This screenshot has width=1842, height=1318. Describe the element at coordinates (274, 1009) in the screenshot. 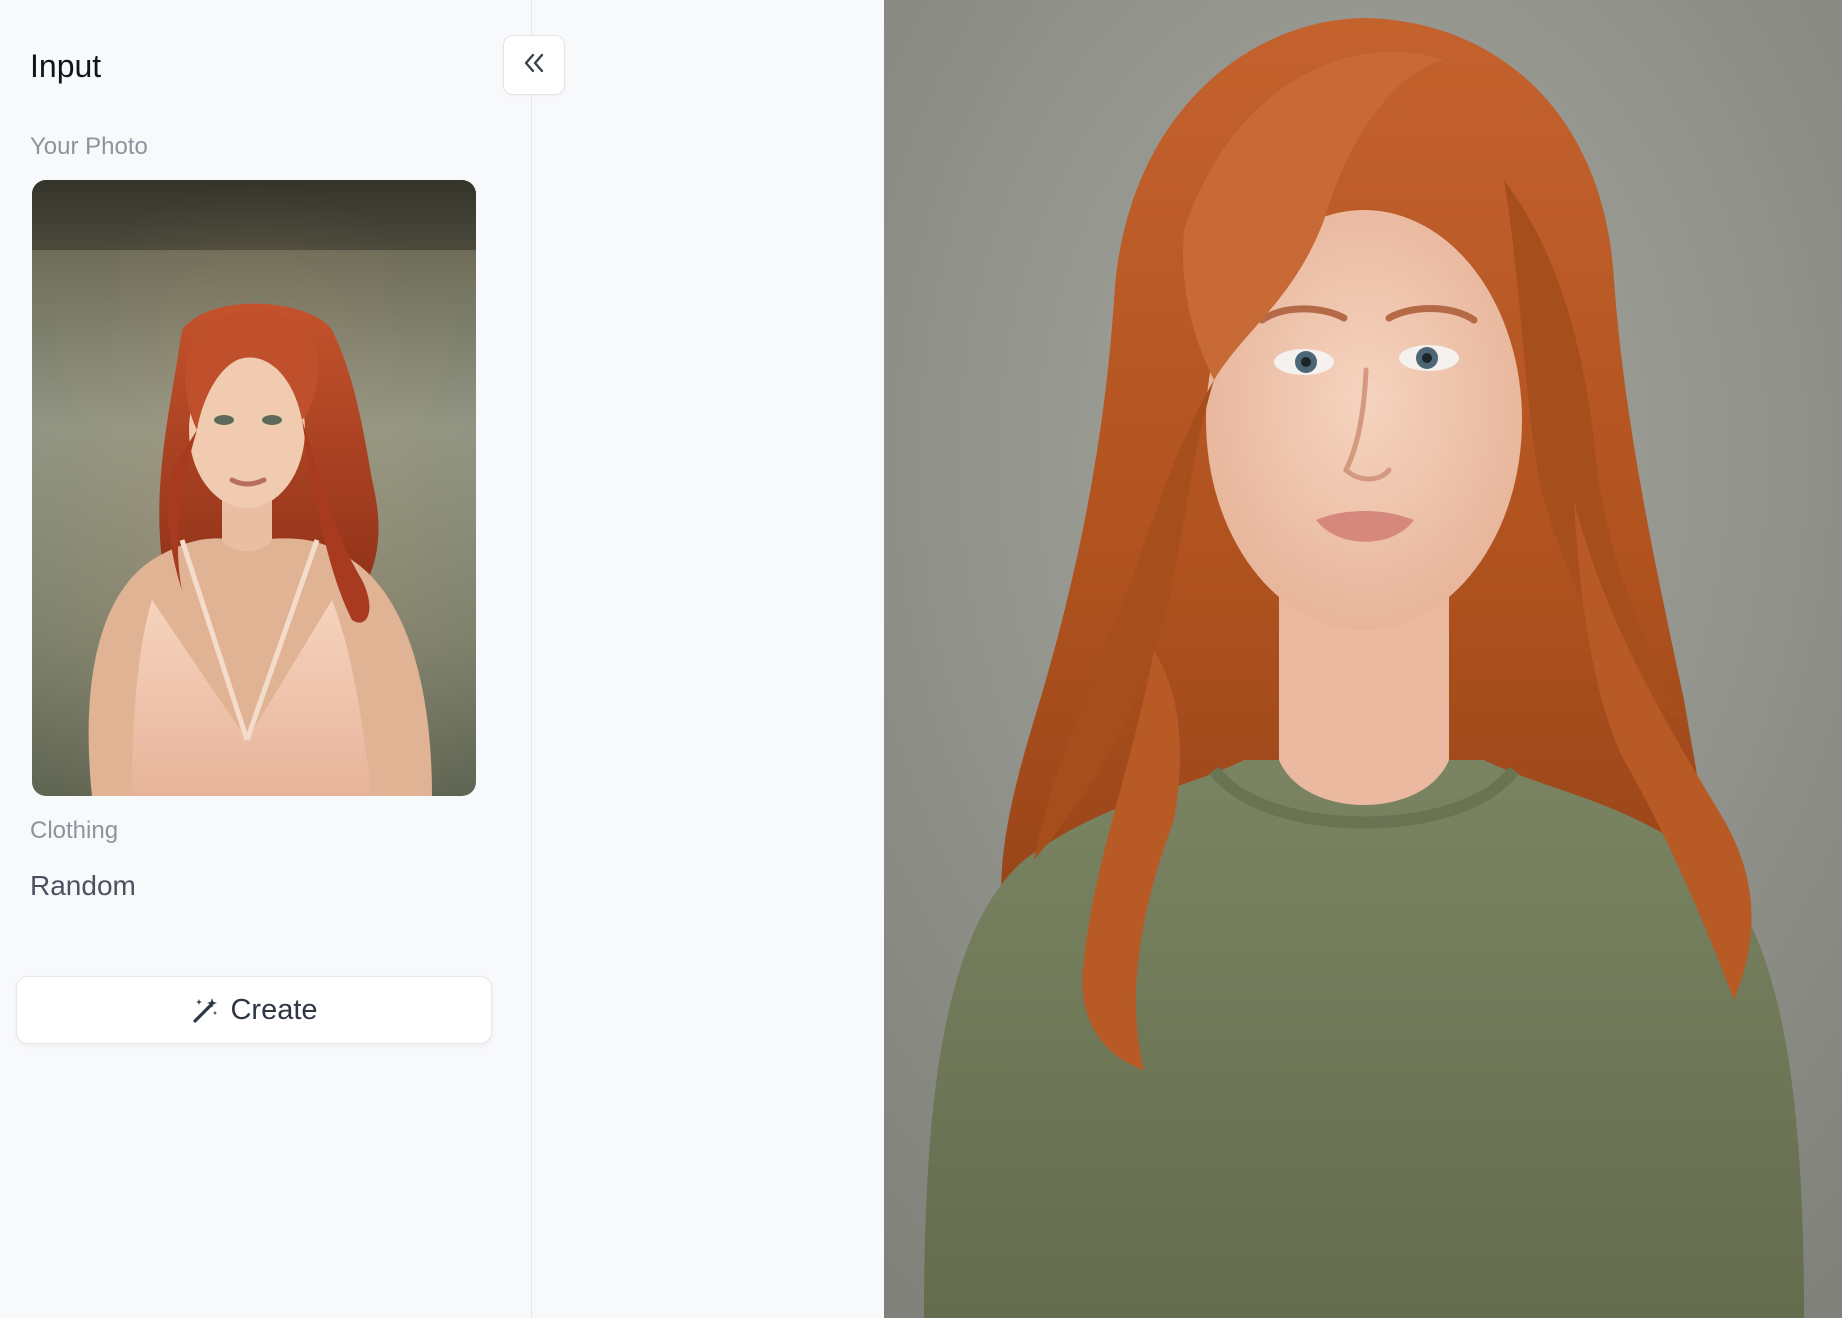

I see `create-button-label: Create` at that location.